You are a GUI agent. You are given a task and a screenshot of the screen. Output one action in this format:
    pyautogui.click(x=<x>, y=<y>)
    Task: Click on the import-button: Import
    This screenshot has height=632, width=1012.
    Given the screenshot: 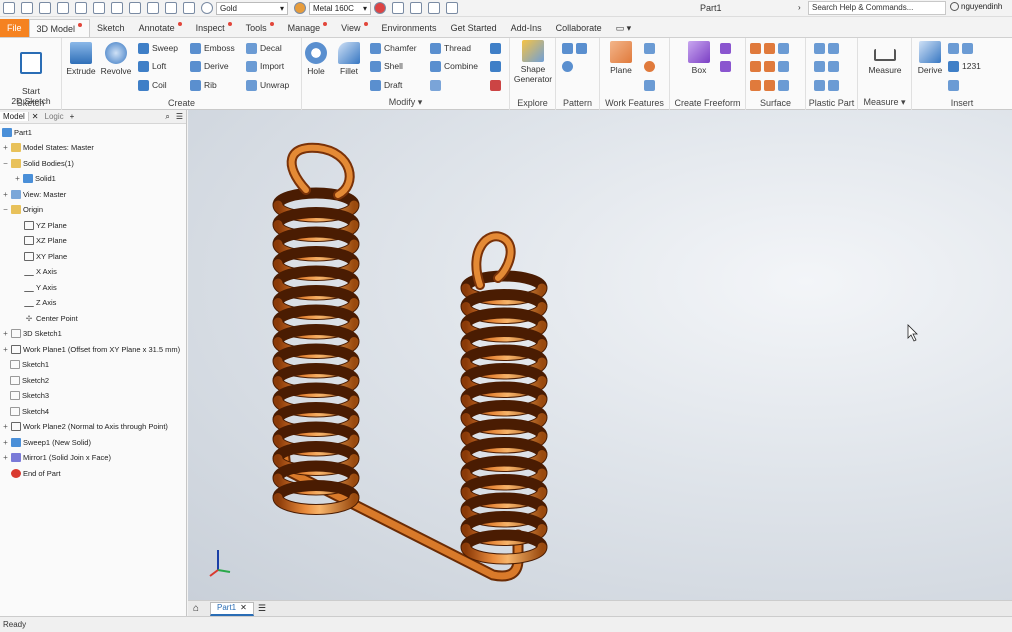 What is the action you would take?
    pyautogui.click(x=265, y=66)
    